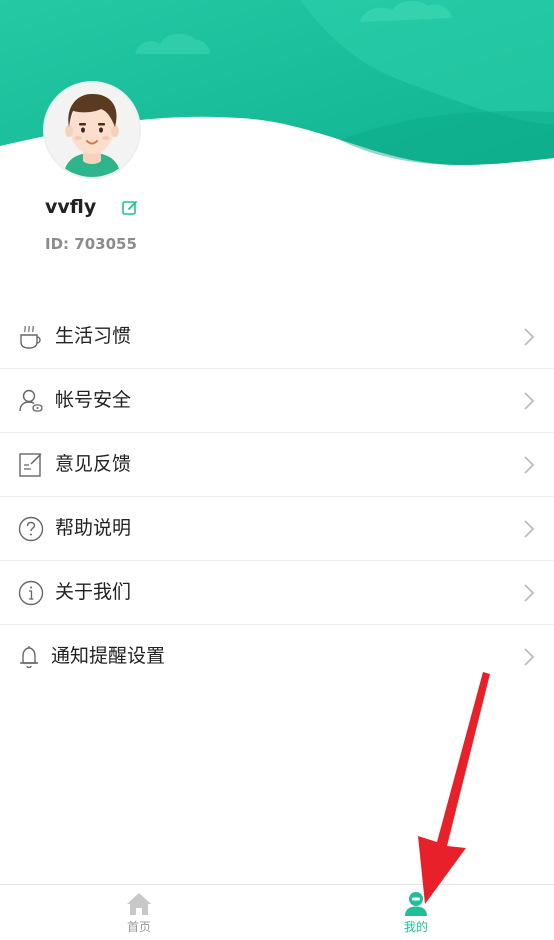 This screenshot has width=554, height=940. What do you see at coordinates (93, 528) in the screenshot?
I see `menu-label-help: 帮助说明` at bounding box center [93, 528].